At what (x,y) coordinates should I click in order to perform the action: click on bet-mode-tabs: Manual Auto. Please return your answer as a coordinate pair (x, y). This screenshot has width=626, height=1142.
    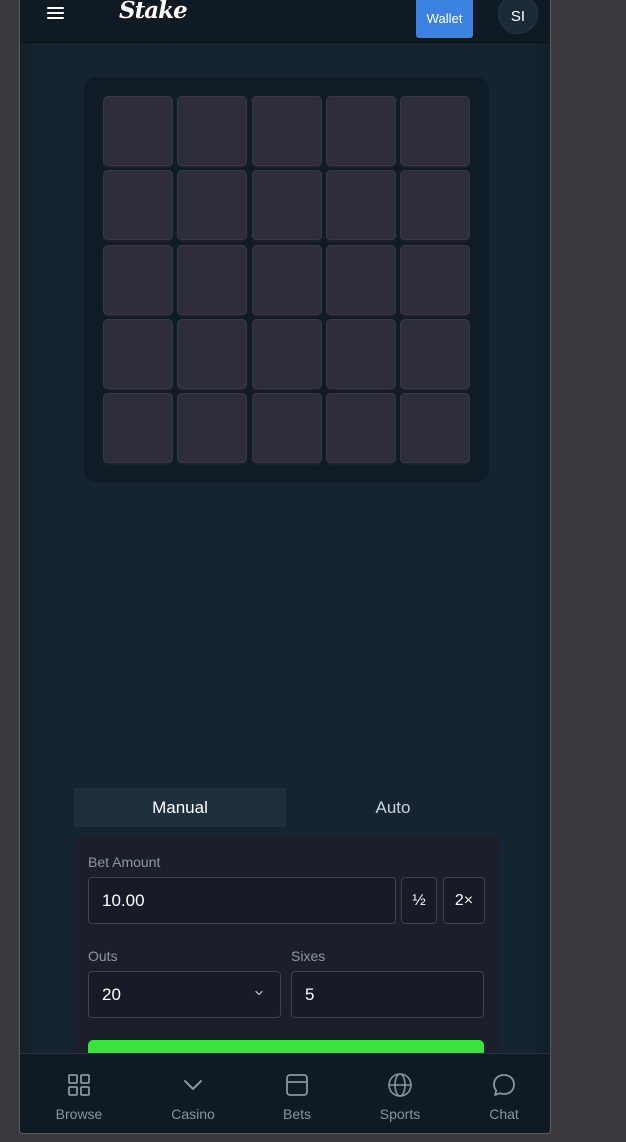
    Looking at the image, I should click on (286, 807).